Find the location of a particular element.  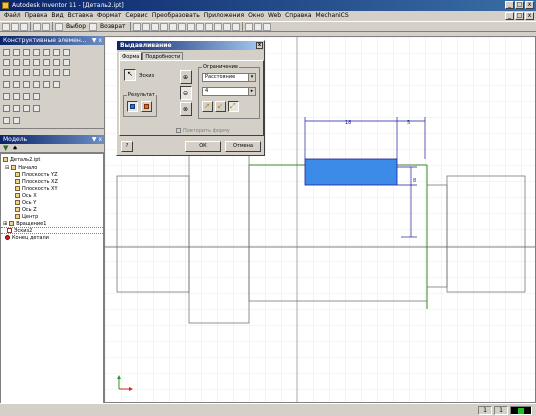

thread-tool-icon is located at coordinates (26, 96).